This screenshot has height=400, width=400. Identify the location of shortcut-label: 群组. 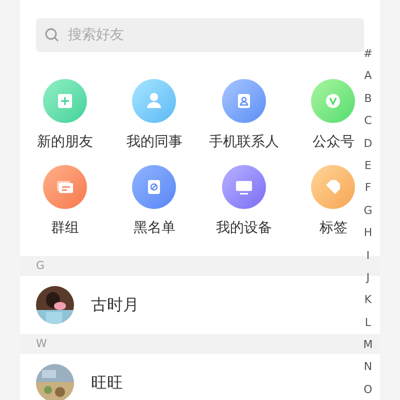
(64, 228).